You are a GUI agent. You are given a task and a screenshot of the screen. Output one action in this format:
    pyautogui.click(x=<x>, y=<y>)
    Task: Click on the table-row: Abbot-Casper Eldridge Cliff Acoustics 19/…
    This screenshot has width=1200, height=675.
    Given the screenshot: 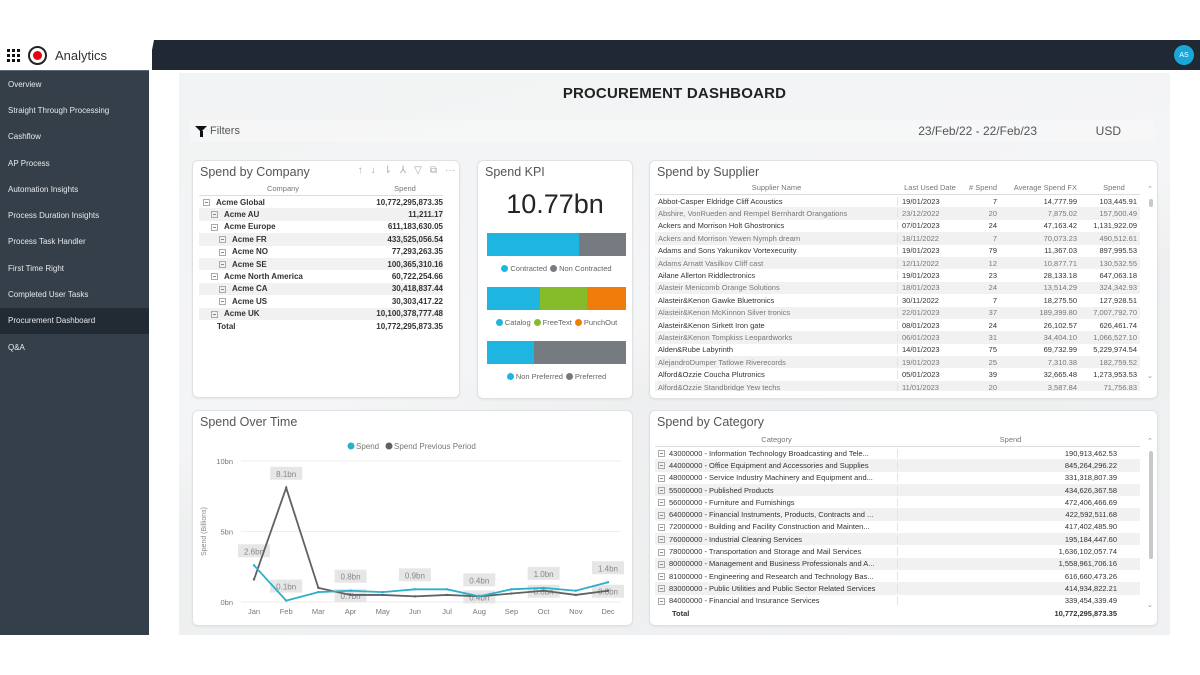 What is the action you would take?
    pyautogui.click(x=897, y=201)
    